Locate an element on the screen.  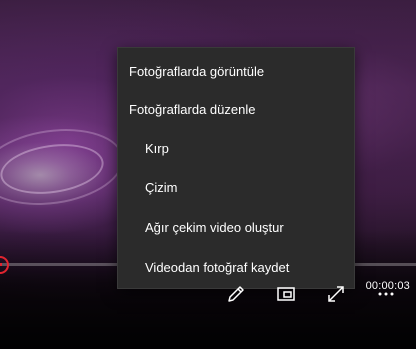
menu-item-draw: Çizim is located at coordinates (249, 188).